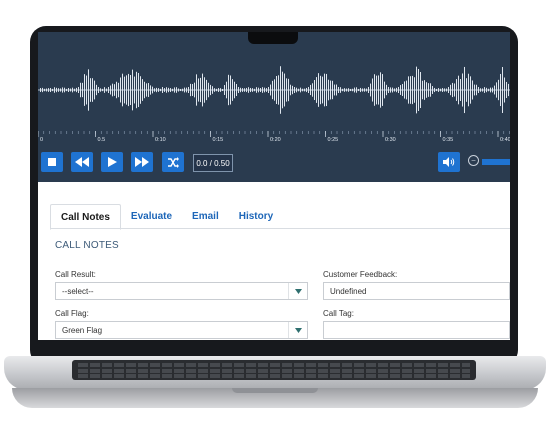 This screenshot has width=550, height=422. Describe the element at coordinates (448, 140) in the screenshot. I see `timeline-tick-label: 0:35` at that location.